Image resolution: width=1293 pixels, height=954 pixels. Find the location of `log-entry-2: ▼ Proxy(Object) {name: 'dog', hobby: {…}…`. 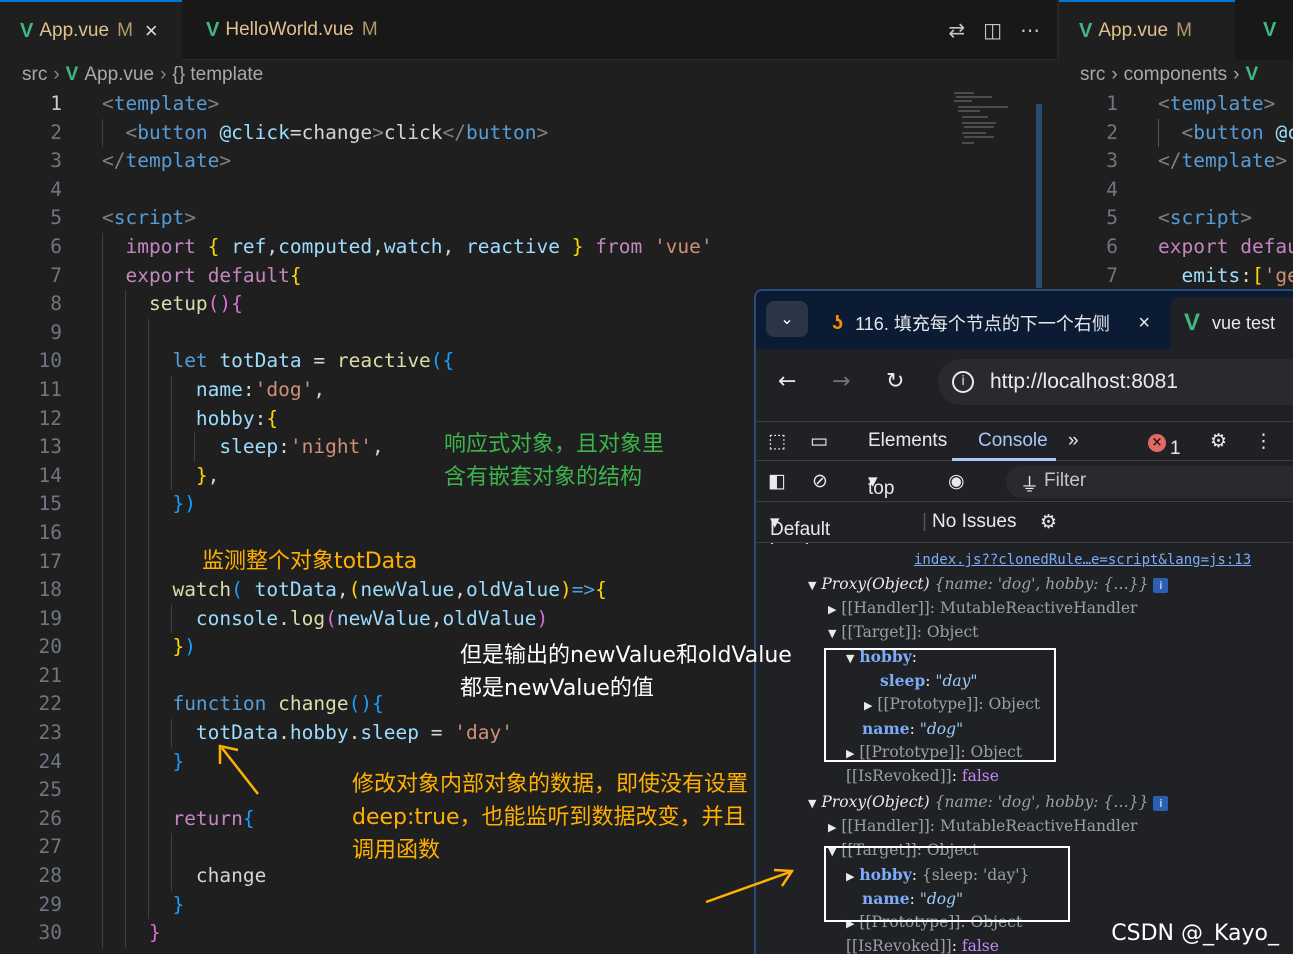

log-entry-2: ▼ Proxy(Object) {name: 'dog', hobby: {…}… is located at coordinates (988, 802).